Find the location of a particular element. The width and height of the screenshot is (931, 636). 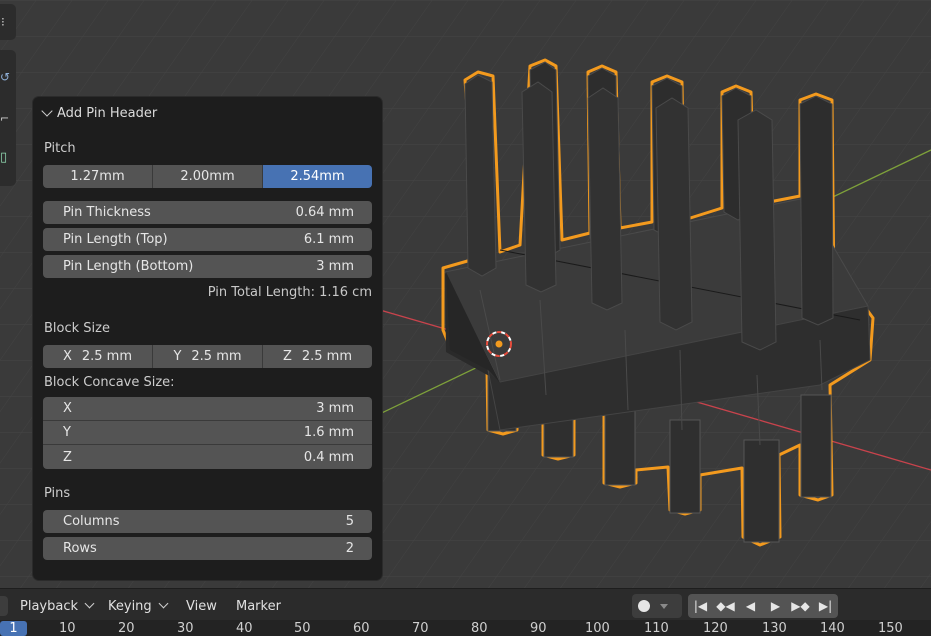

field-label: Columns is located at coordinates (91, 521).